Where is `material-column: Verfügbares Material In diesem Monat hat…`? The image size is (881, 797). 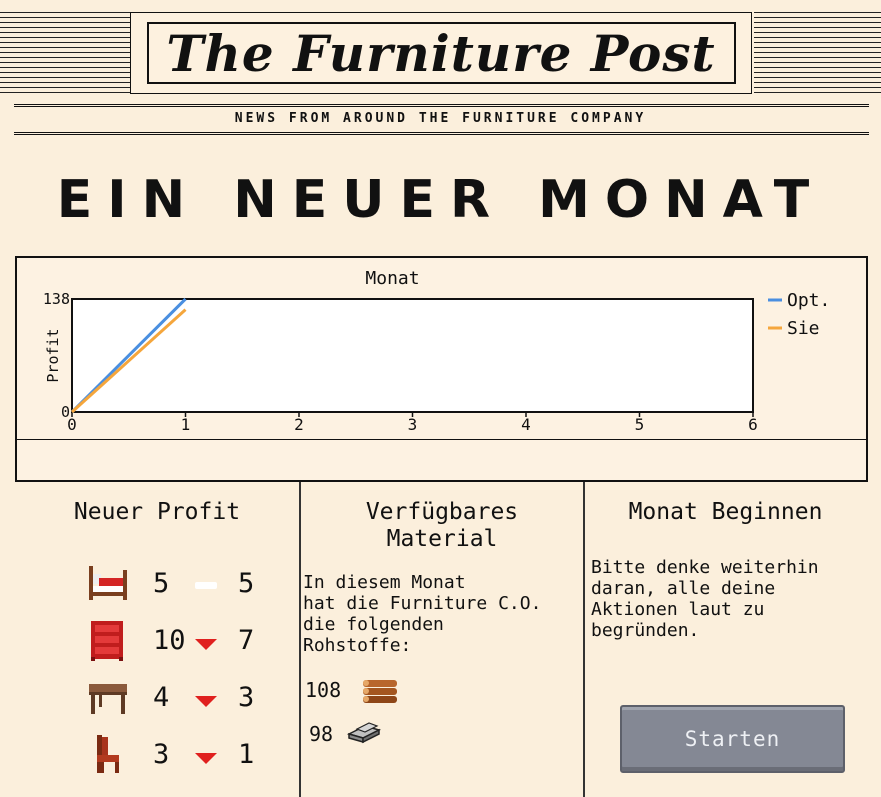 material-column: Verfügbares Material In diesem Monat hat… is located at coordinates (442, 639).